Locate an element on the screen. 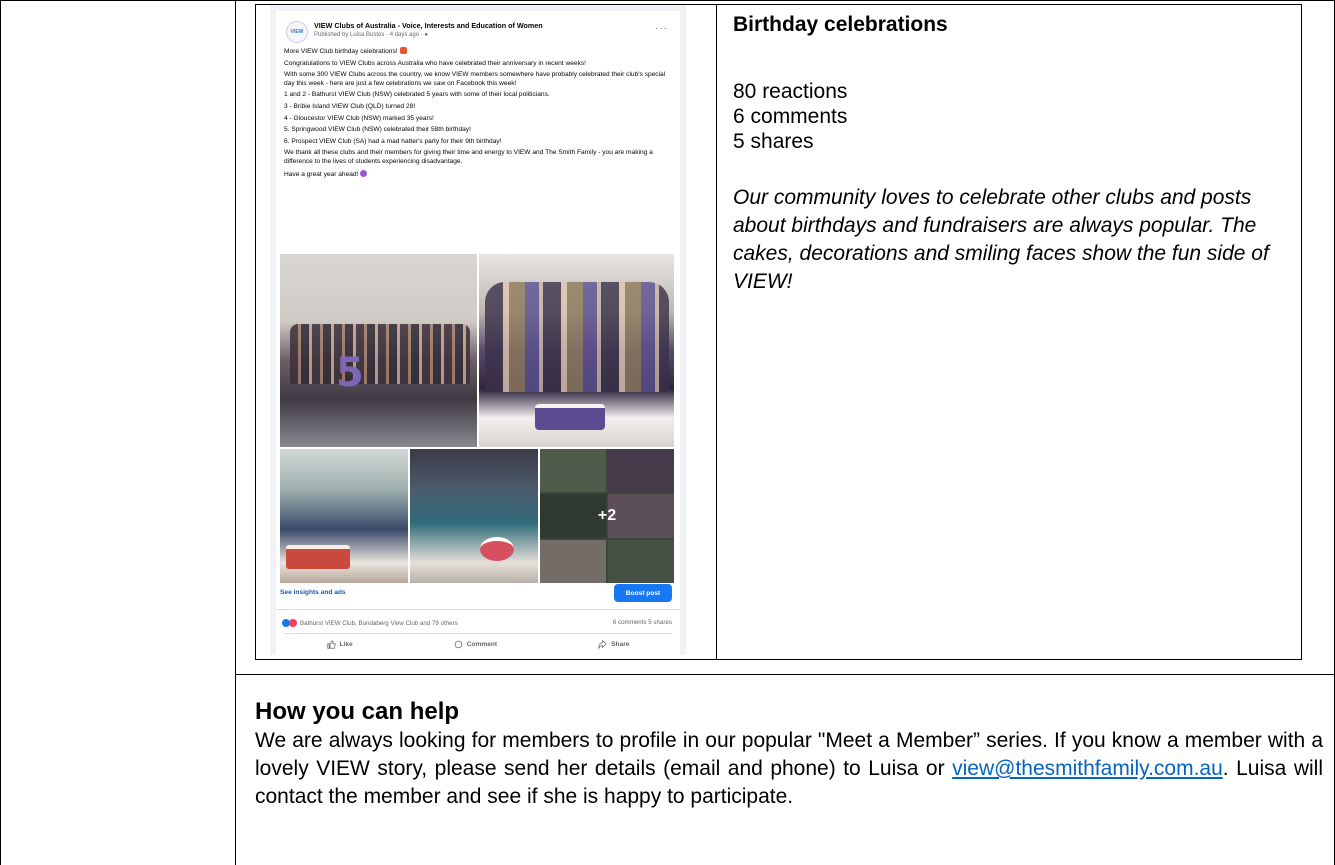  photo-group-bathurst: 5 is located at coordinates (378, 350).